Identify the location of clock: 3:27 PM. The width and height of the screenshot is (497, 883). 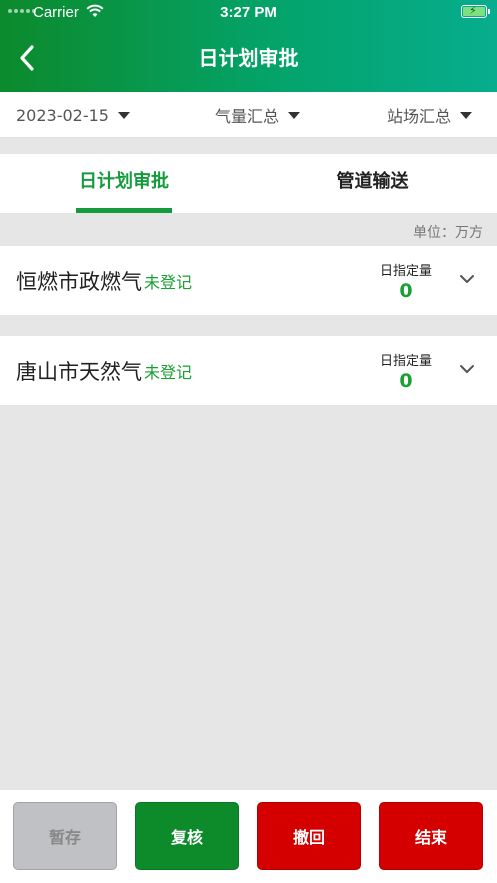
(248, 12).